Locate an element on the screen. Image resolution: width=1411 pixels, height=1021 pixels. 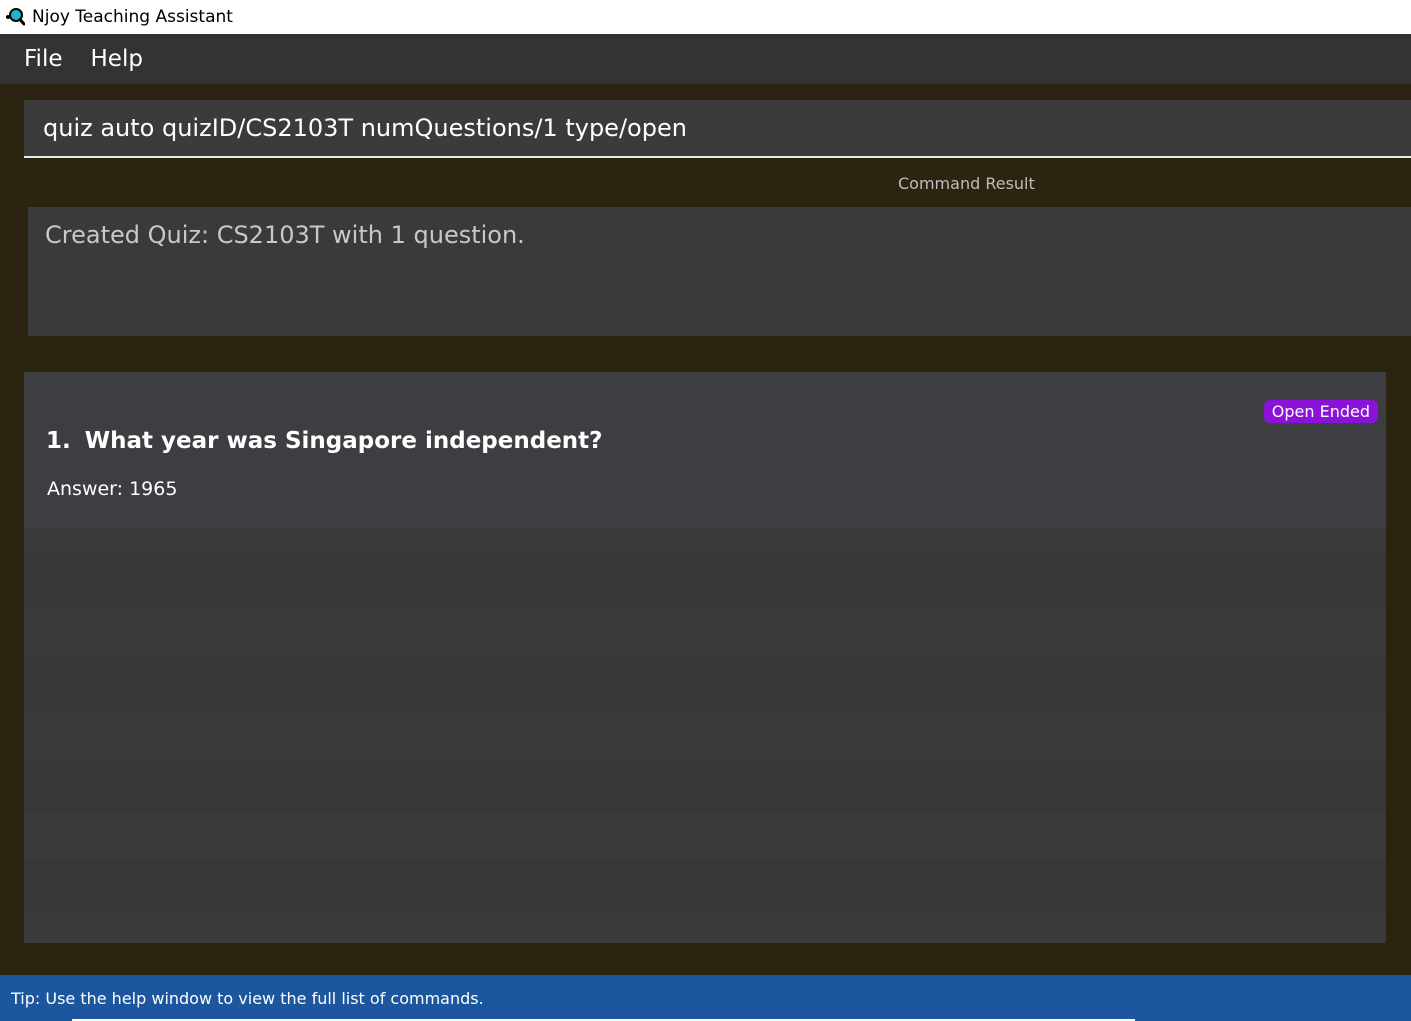
question-answer: Answer: 1965 is located at coordinates (112, 489).